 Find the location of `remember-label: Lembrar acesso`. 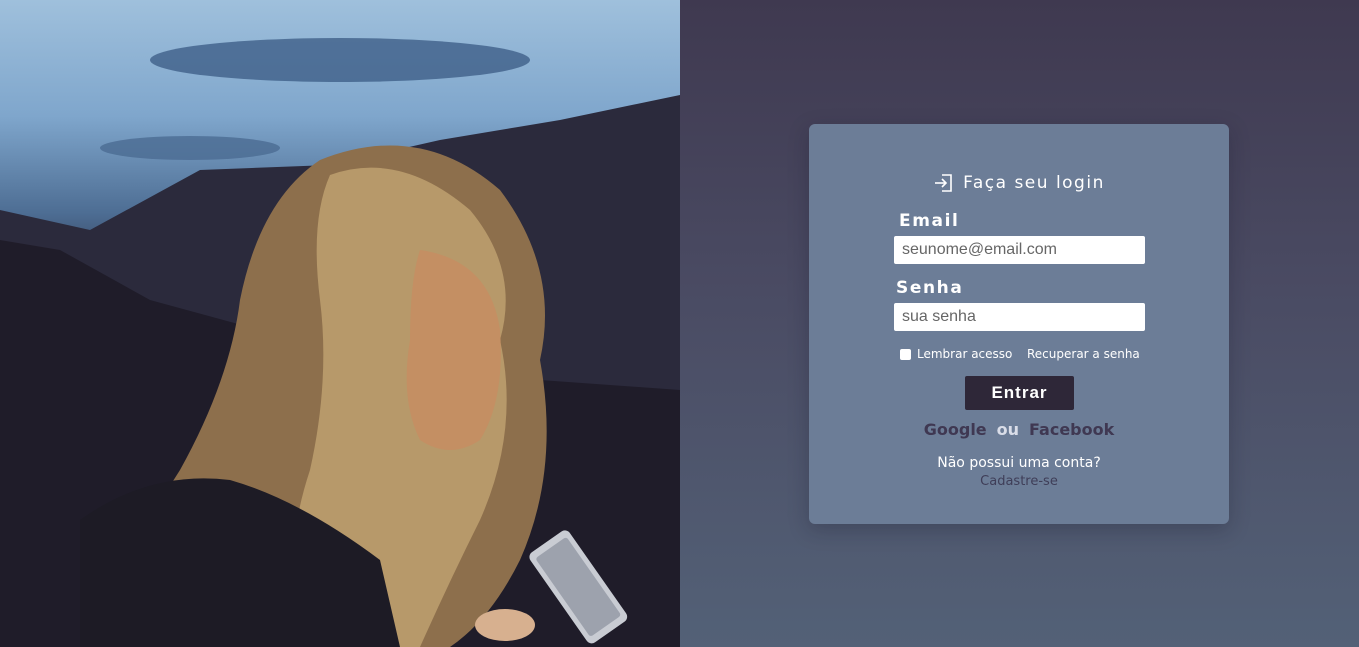

remember-label: Lembrar acesso is located at coordinates (965, 354).